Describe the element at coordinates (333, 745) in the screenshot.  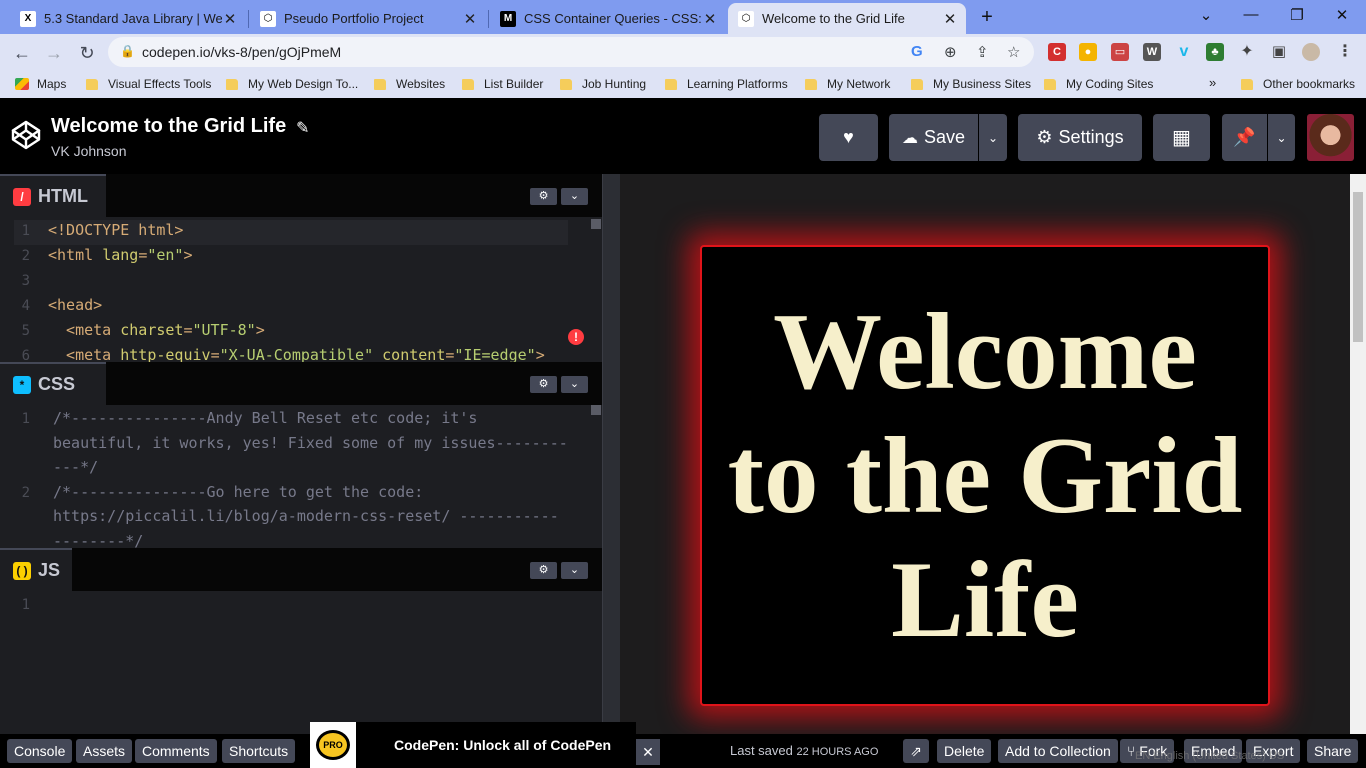
I see `pro-badge: PRO` at that location.